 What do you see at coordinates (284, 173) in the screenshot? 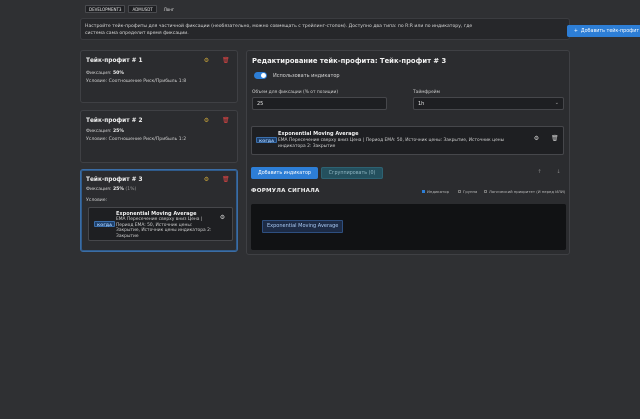
I see `add-indicator-button: Добавить индикатор` at bounding box center [284, 173].